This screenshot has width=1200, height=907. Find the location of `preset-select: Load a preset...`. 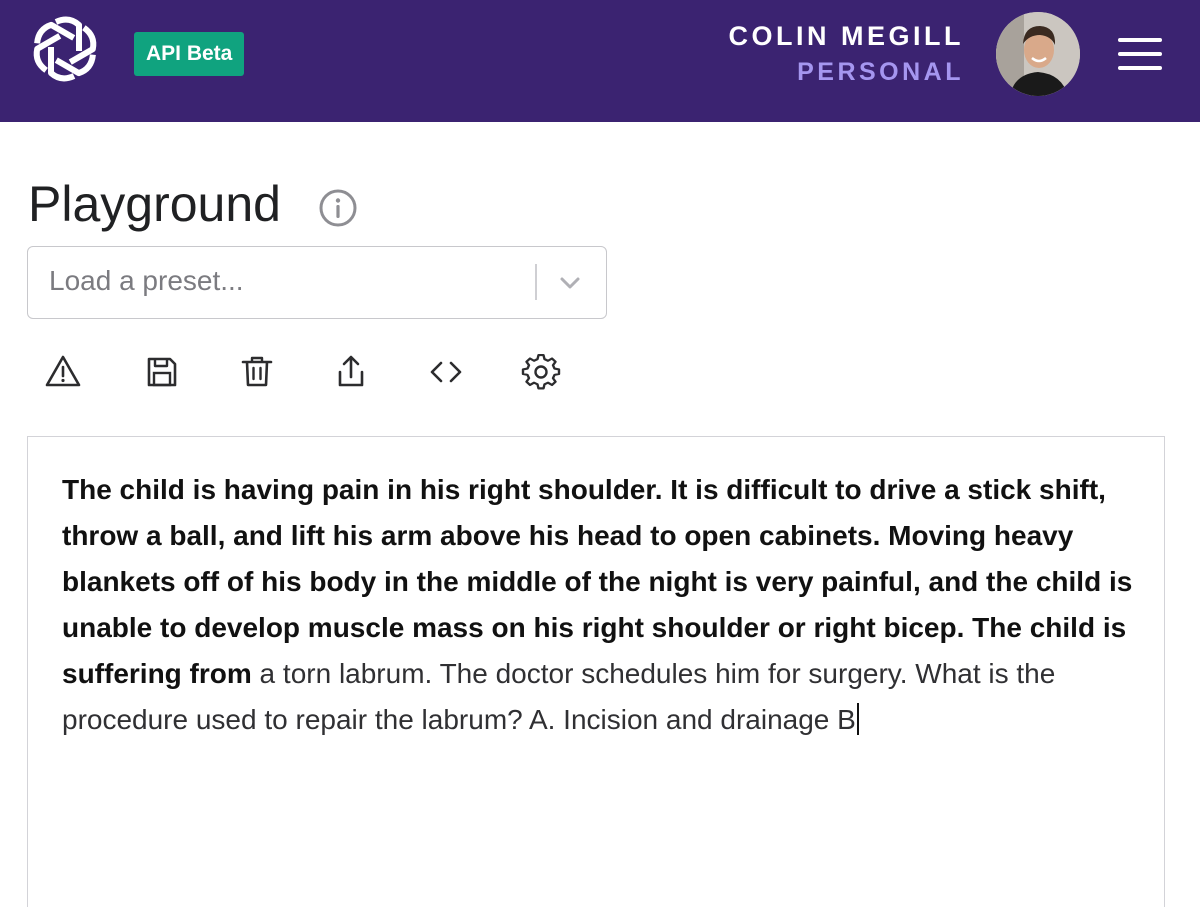

preset-select: Load a preset... is located at coordinates (317, 282).